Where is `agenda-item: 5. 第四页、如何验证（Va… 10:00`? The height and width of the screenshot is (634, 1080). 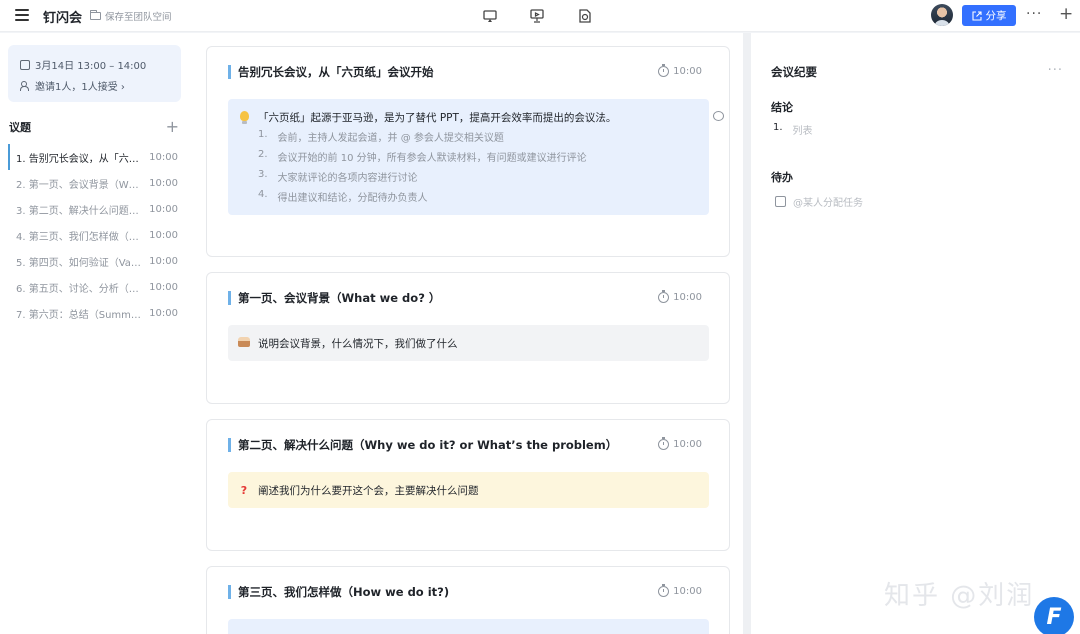 agenda-item: 5. 第四页、如何验证（Va… 10:00 is located at coordinates (96, 261).